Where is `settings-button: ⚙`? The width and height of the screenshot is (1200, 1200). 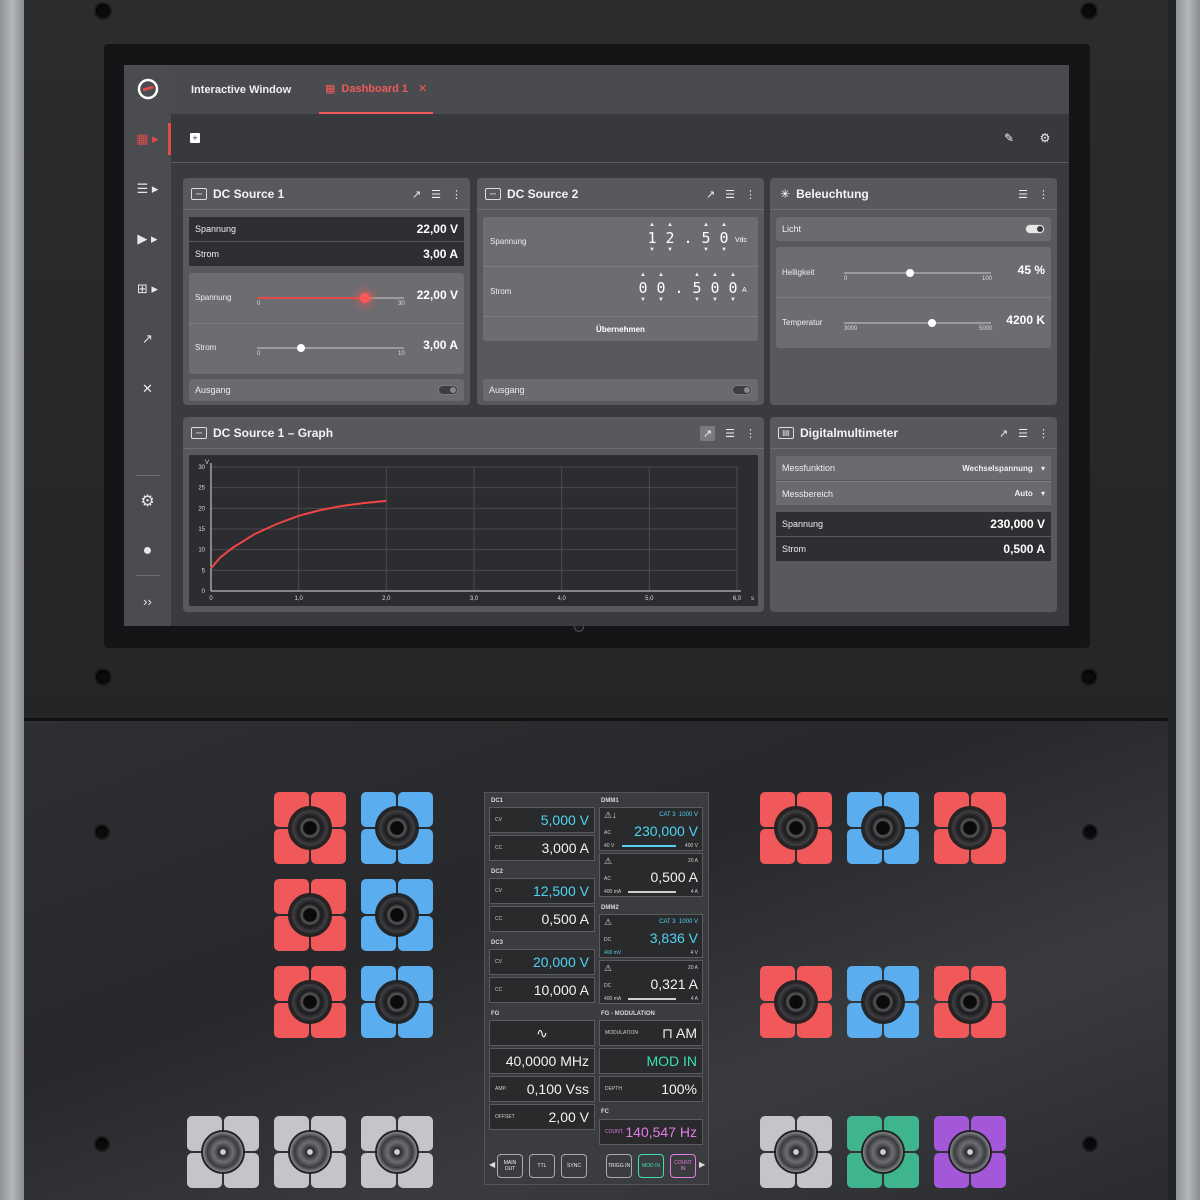
settings-button: ⚙ is located at coordinates (1045, 138).